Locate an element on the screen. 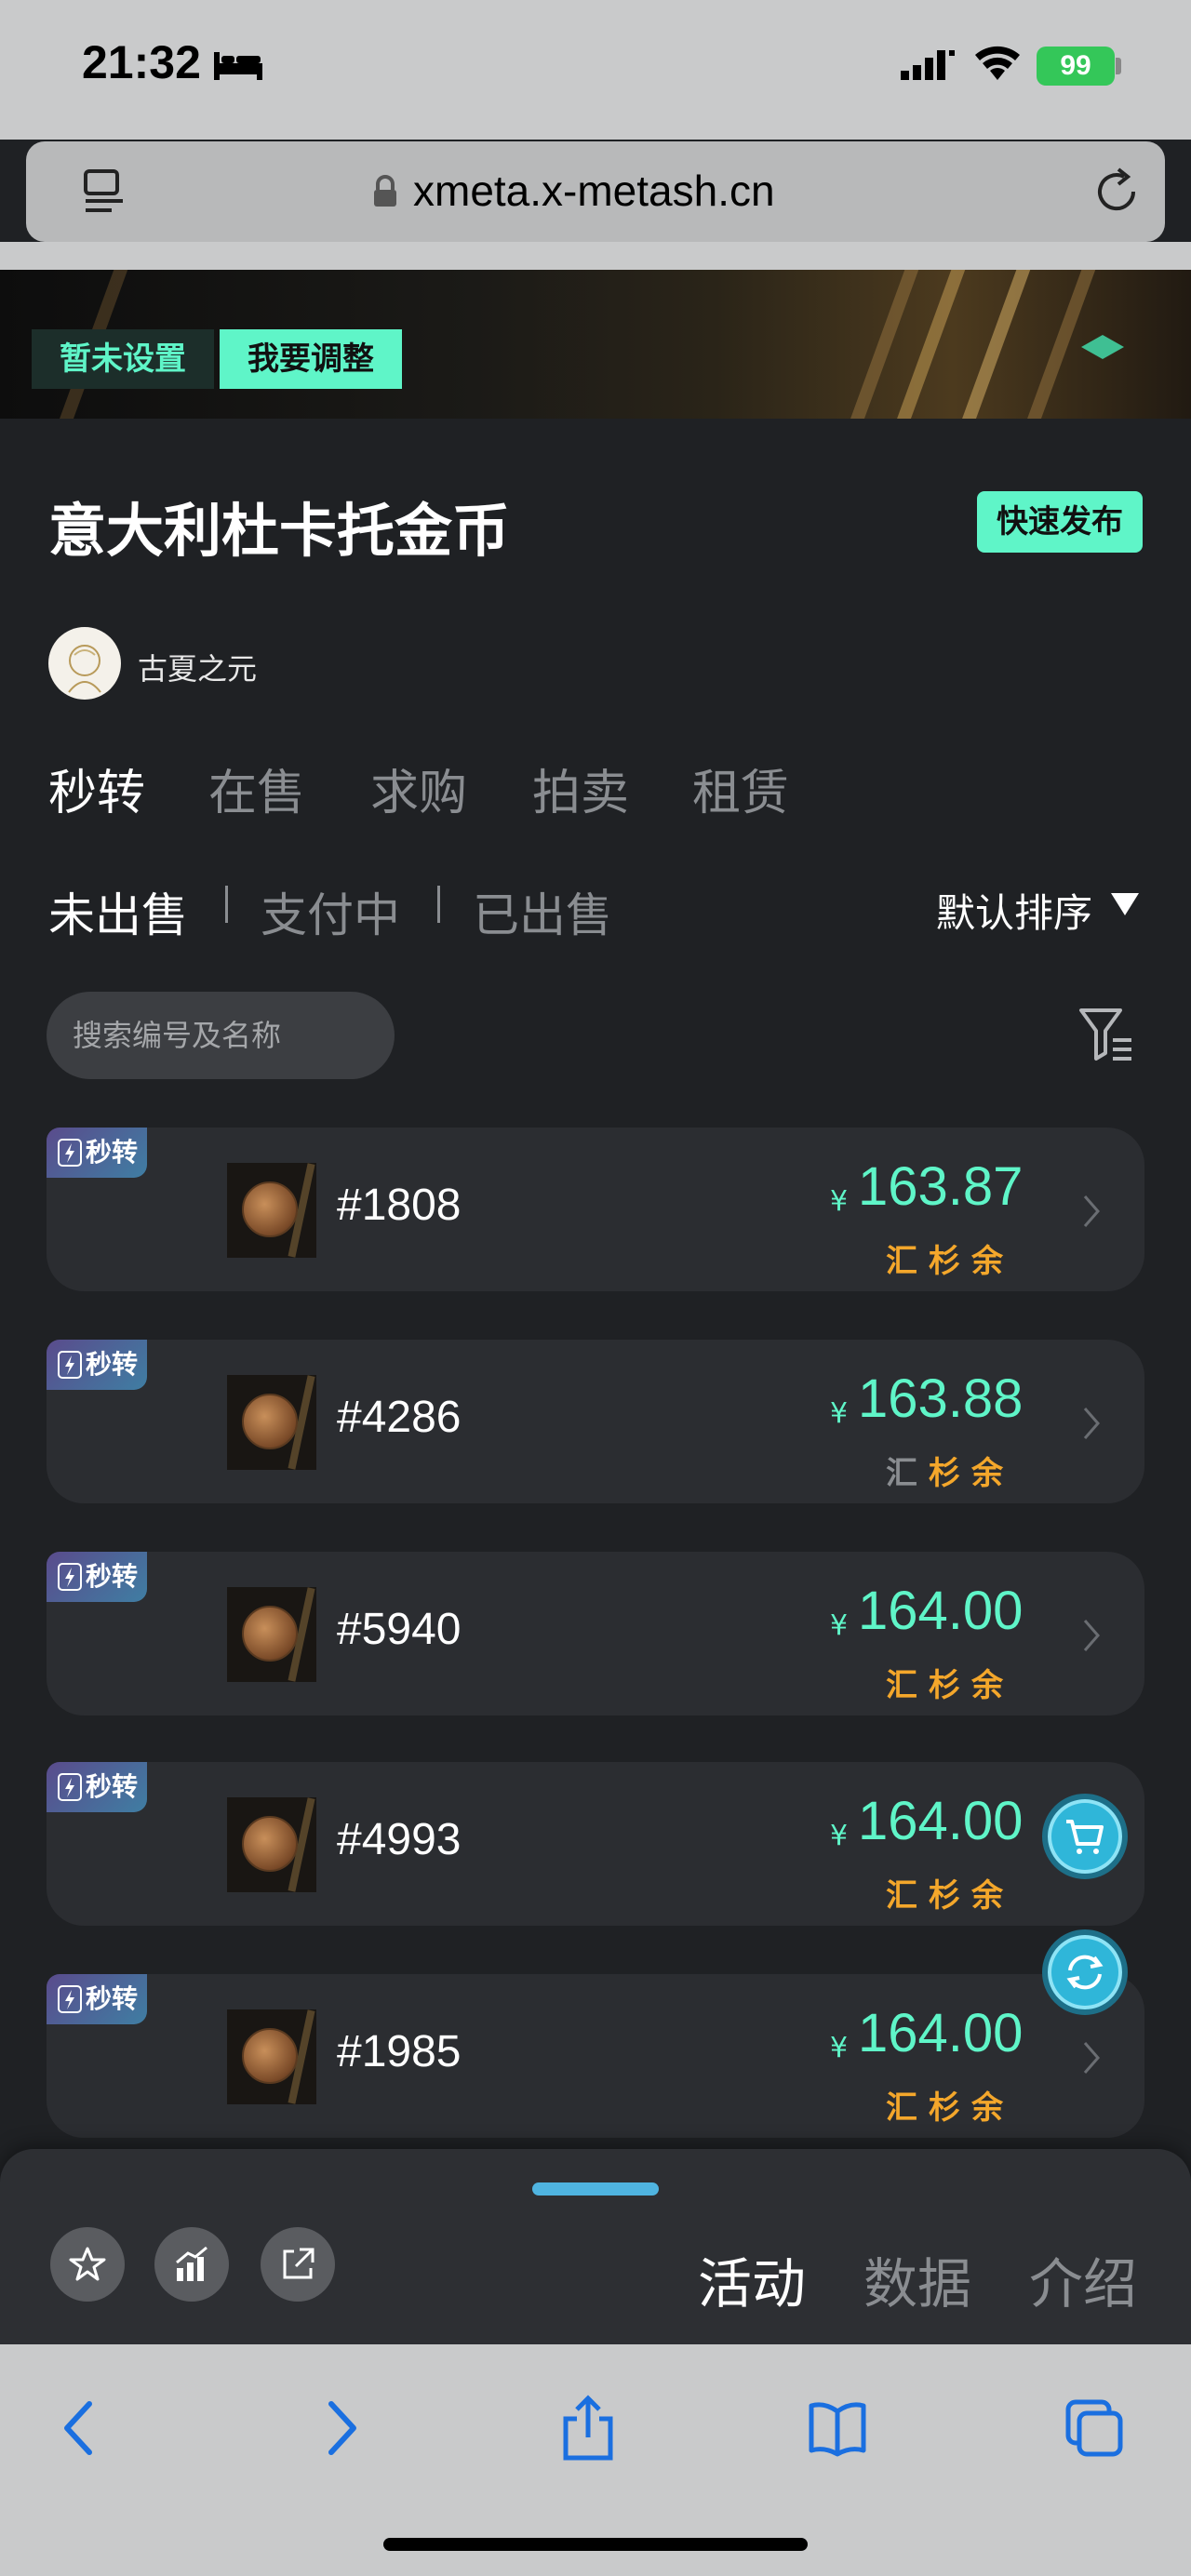 Image resolution: width=1191 pixels, height=2576 pixels. listing-row: 秒转 #1985 ¥ 164.00 汇杉余 is located at coordinates (595, 2056).